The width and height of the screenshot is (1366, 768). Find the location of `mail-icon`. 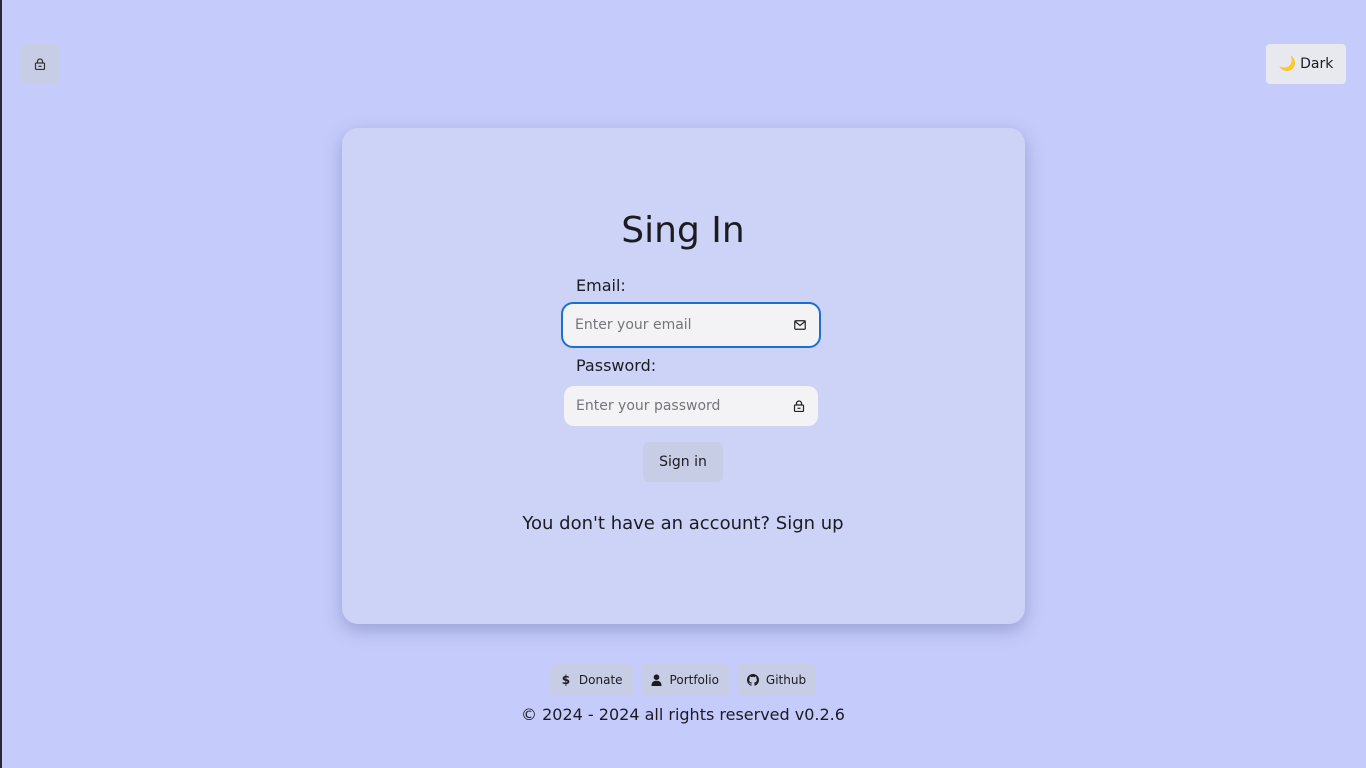

mail-icon is located at coordinates (800, 325).